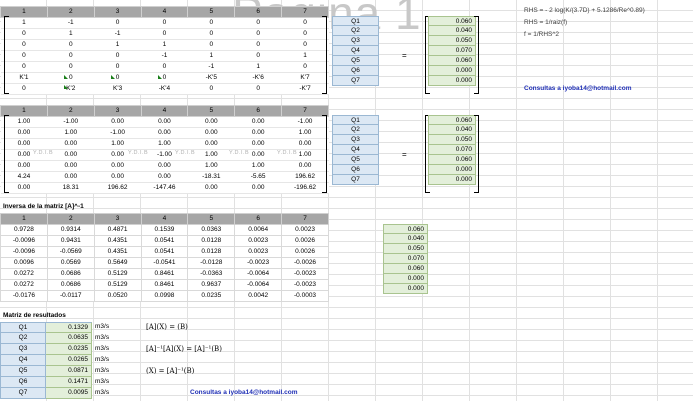  Describe the element at coordinates (164, 296) in the screenshot. I see `matrix-cell: 0.0998` at that location.